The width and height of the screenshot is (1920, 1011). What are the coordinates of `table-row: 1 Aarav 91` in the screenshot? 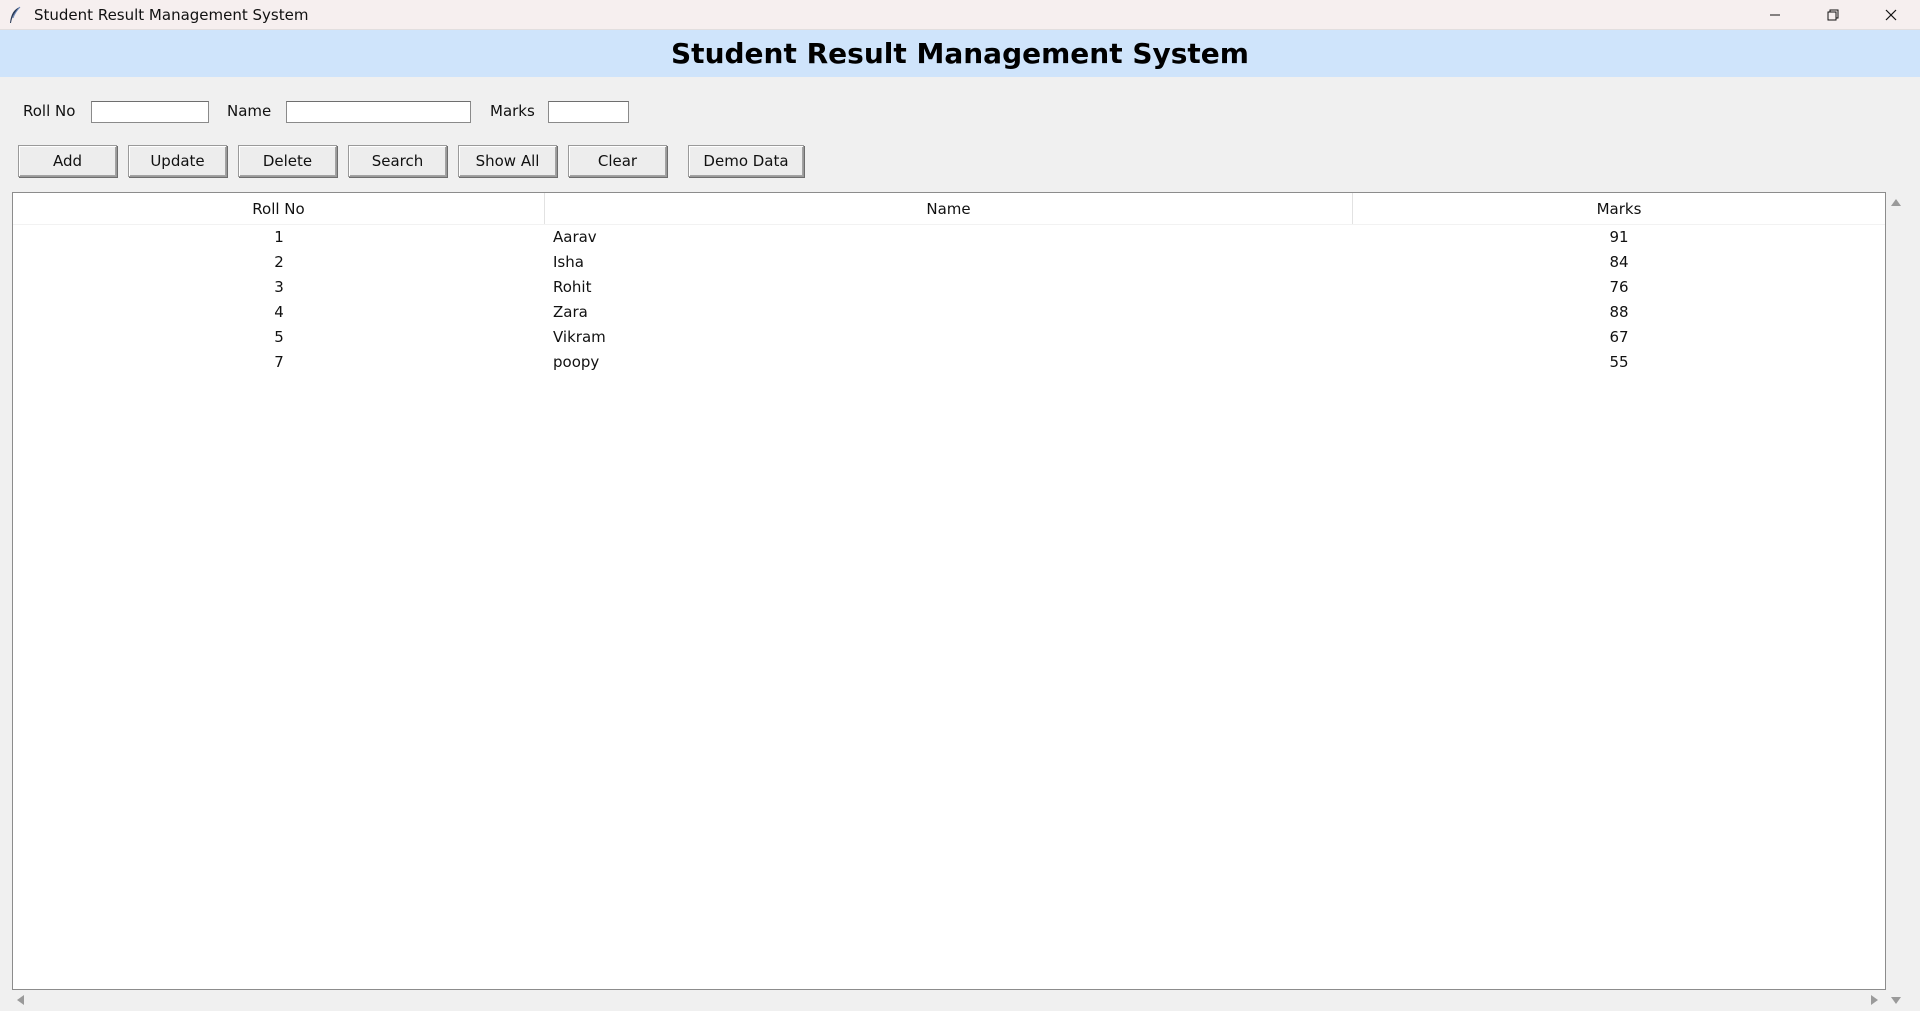 It's located at (949, 236).